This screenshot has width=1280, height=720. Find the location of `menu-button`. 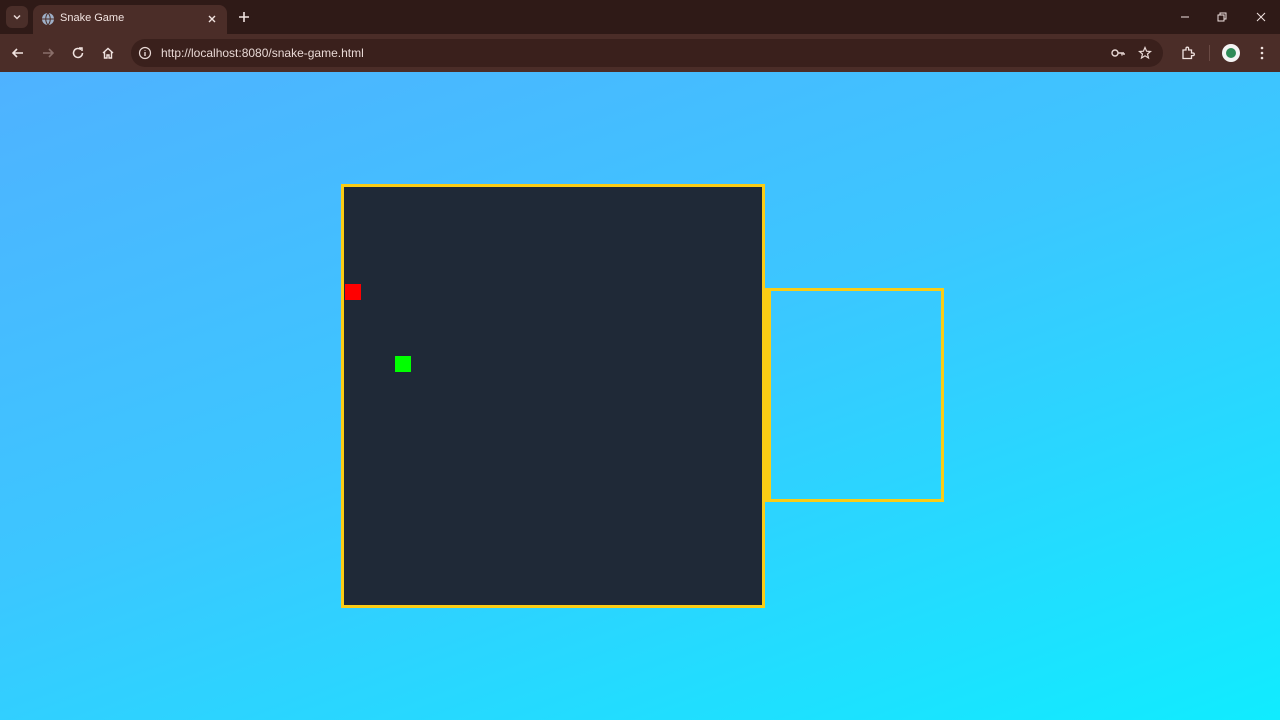

menu-button is located at coordinates (1262, 53).